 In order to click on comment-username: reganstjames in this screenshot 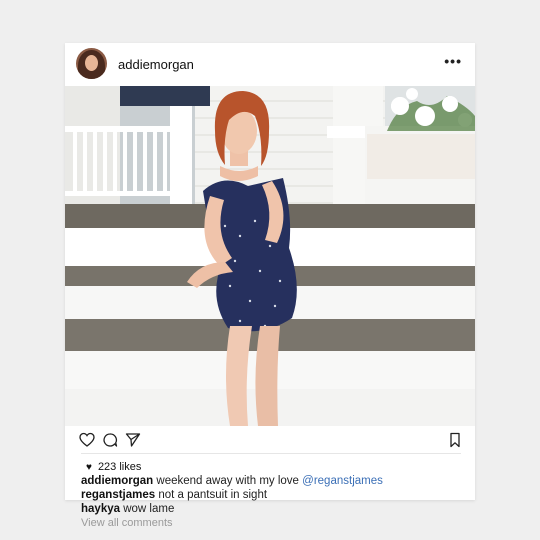, I will do `click(118, 495)`.